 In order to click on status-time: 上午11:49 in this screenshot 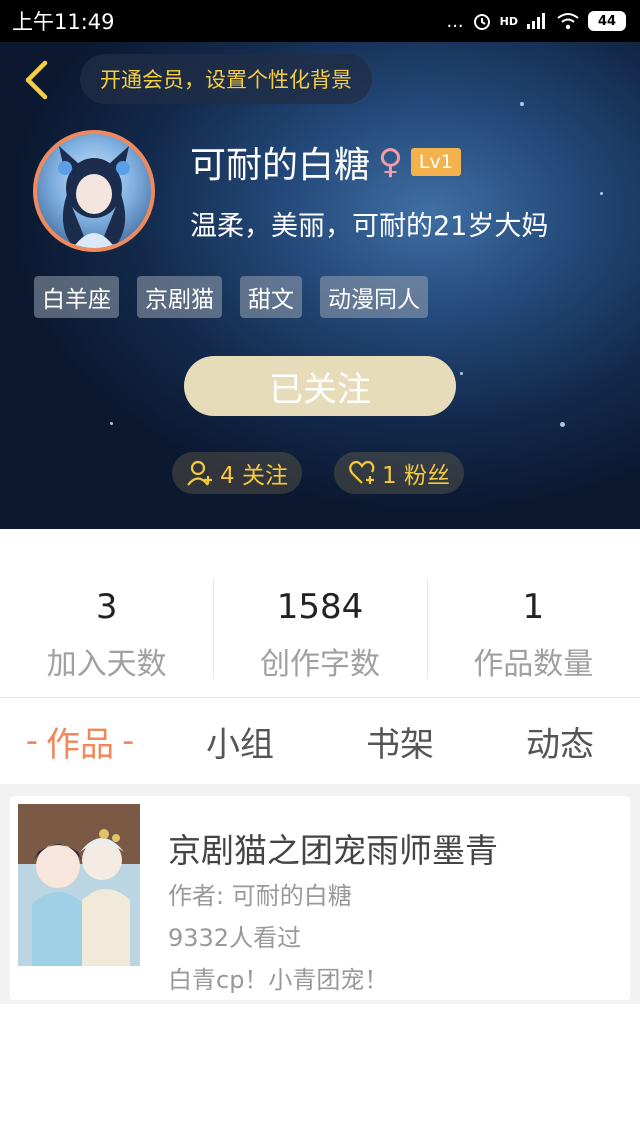, I will do `click(63, 22)`.